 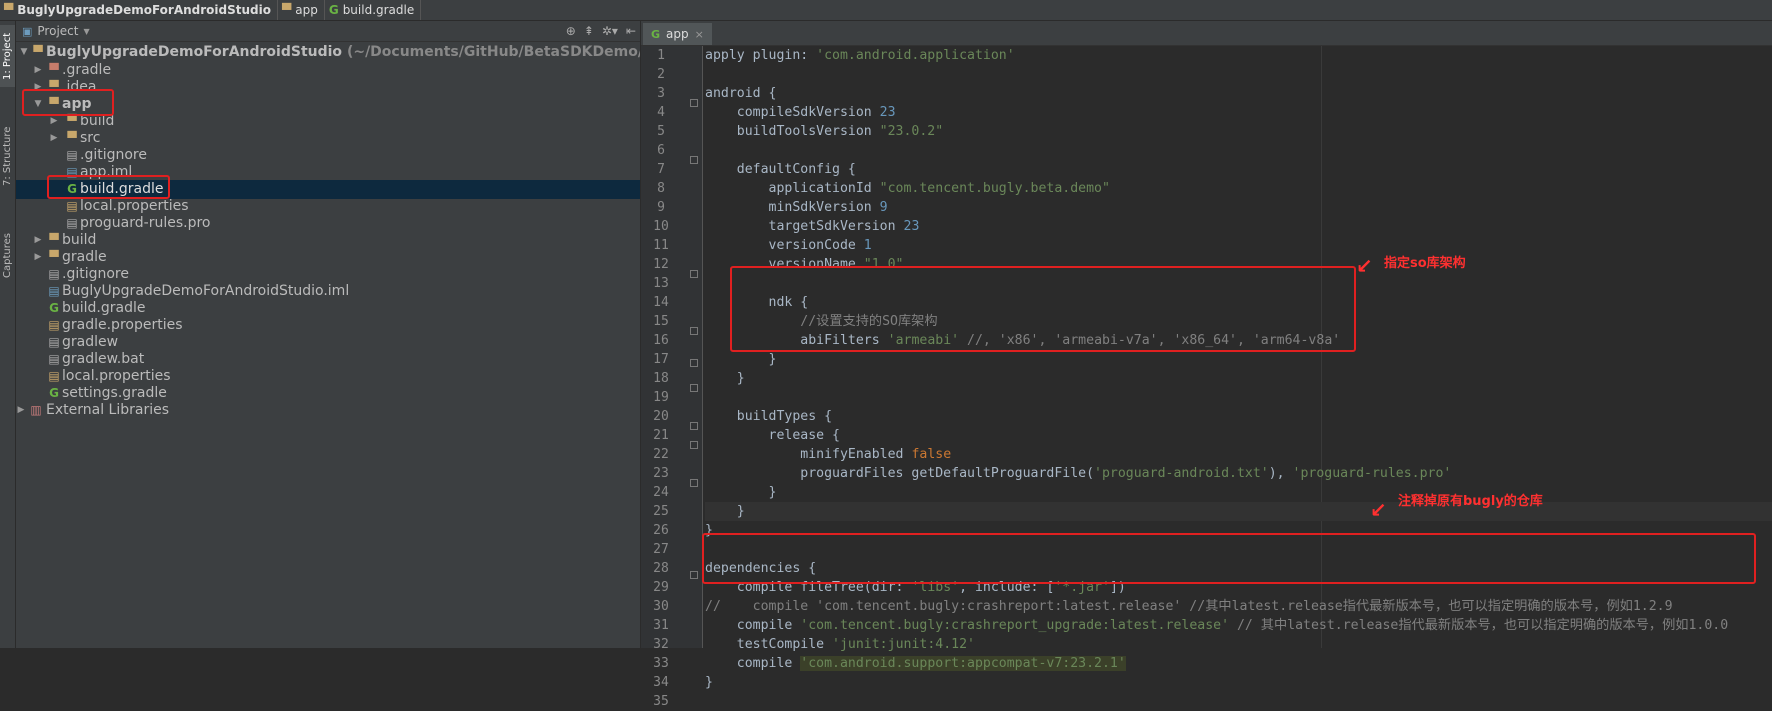 I want to click on structure-tool-tab-label: 7: Structure, so click(x=7, y=156).